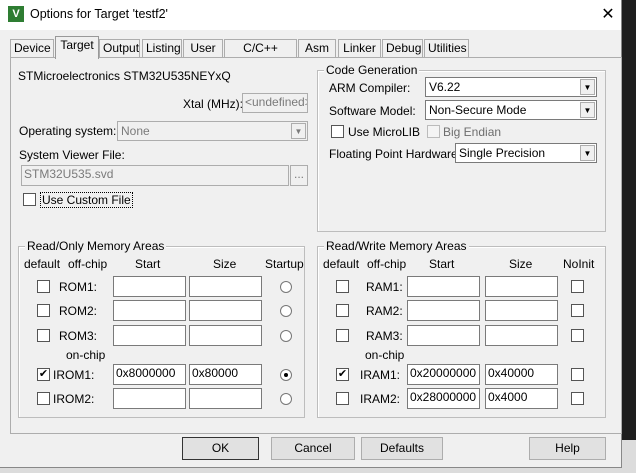  Describe the element at coordinates (32, 48) in the screenshot. I see `tab-device: Device` at that location.